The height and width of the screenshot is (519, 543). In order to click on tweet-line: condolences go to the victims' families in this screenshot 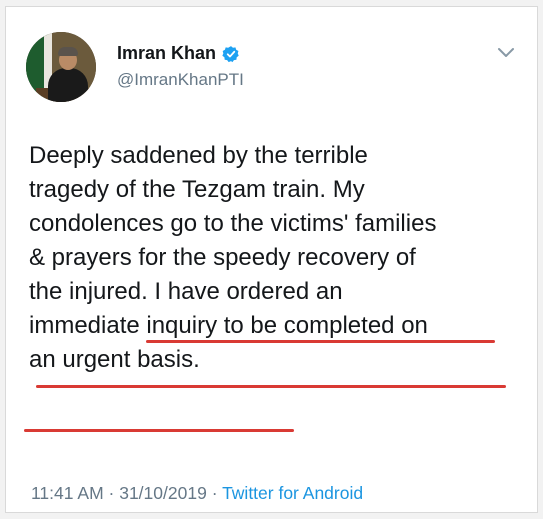, I will do `click(233, 223)`.